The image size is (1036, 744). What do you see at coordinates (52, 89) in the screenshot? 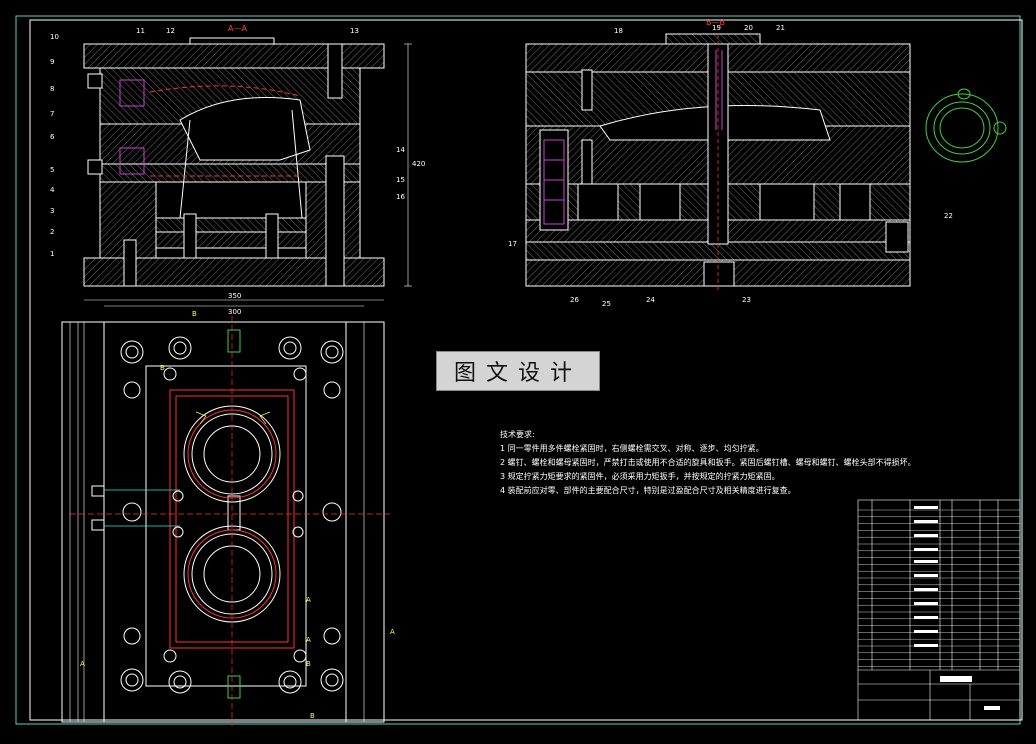
I see `part-number-label: 8` at bounding box center [52, 89].